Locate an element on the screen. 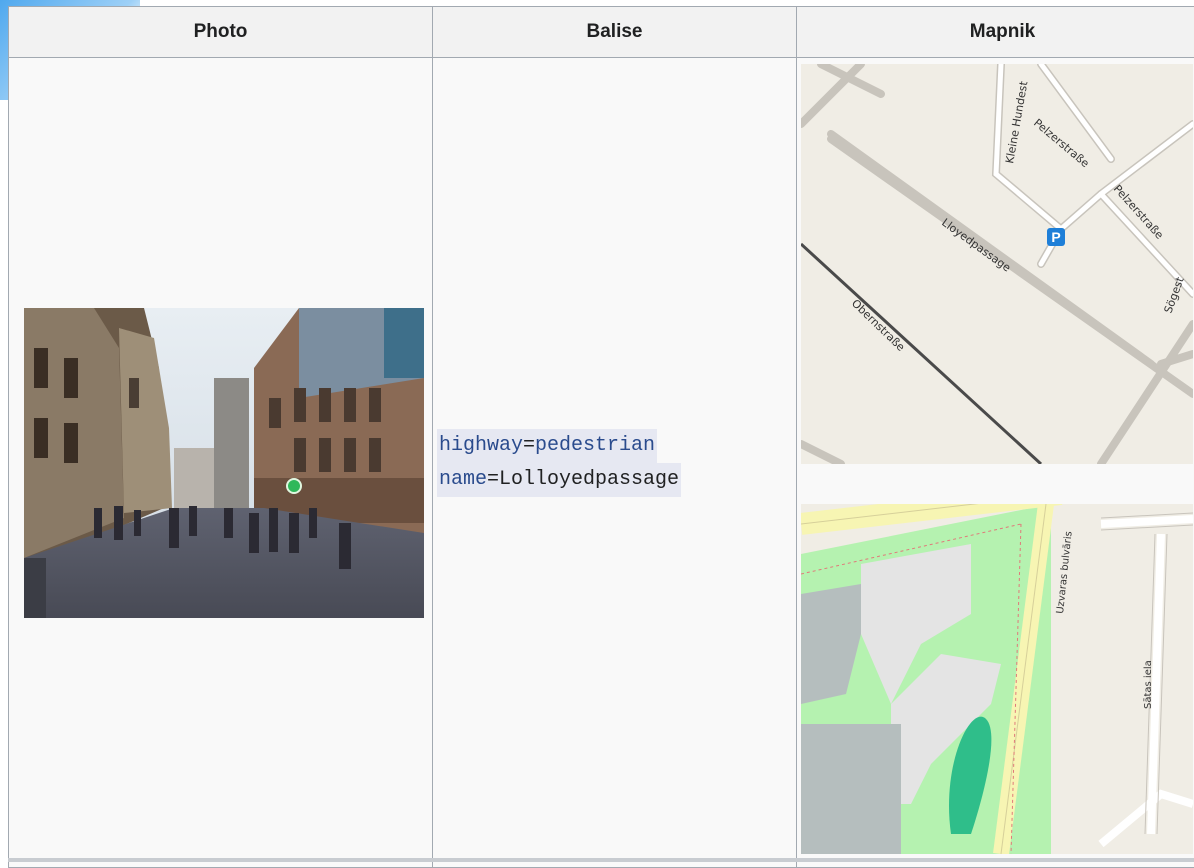 The height and width of the screenshot is (868, 1194). header-photo: Photo is located at coordinates (221, 32).